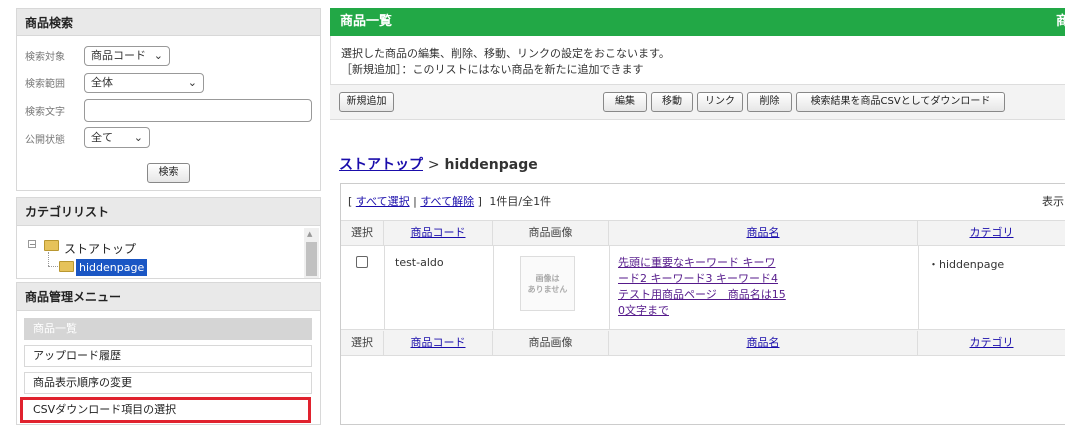 The image size is (1065, 425). Describe the element at coordinates (350, 201) in the screenshot. I see `bracket-open: [` at that location.